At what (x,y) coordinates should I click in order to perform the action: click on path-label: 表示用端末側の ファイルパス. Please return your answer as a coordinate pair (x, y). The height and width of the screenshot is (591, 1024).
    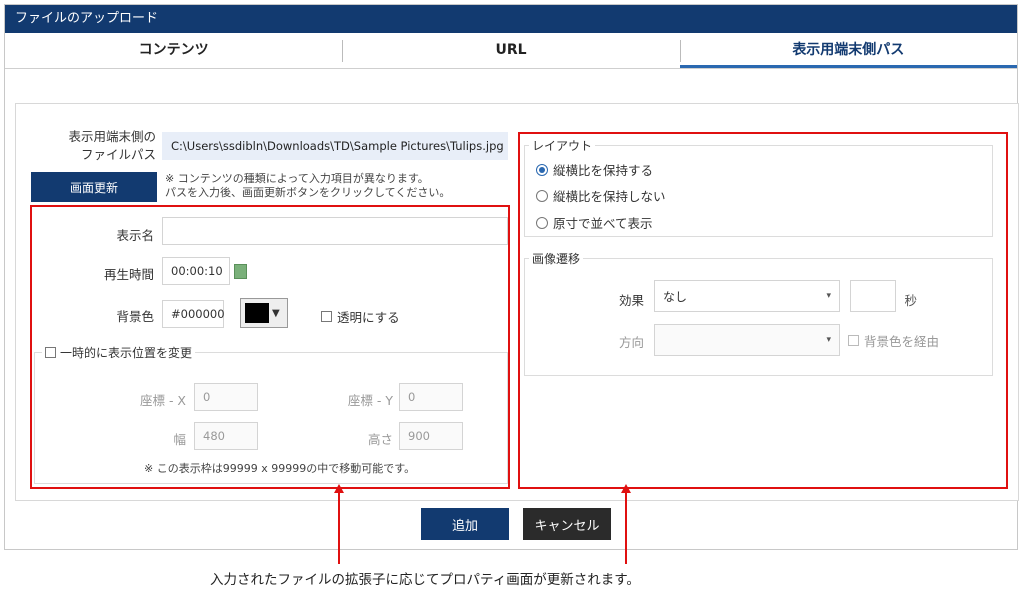
    Looking at the image, I should click on (101, 146).